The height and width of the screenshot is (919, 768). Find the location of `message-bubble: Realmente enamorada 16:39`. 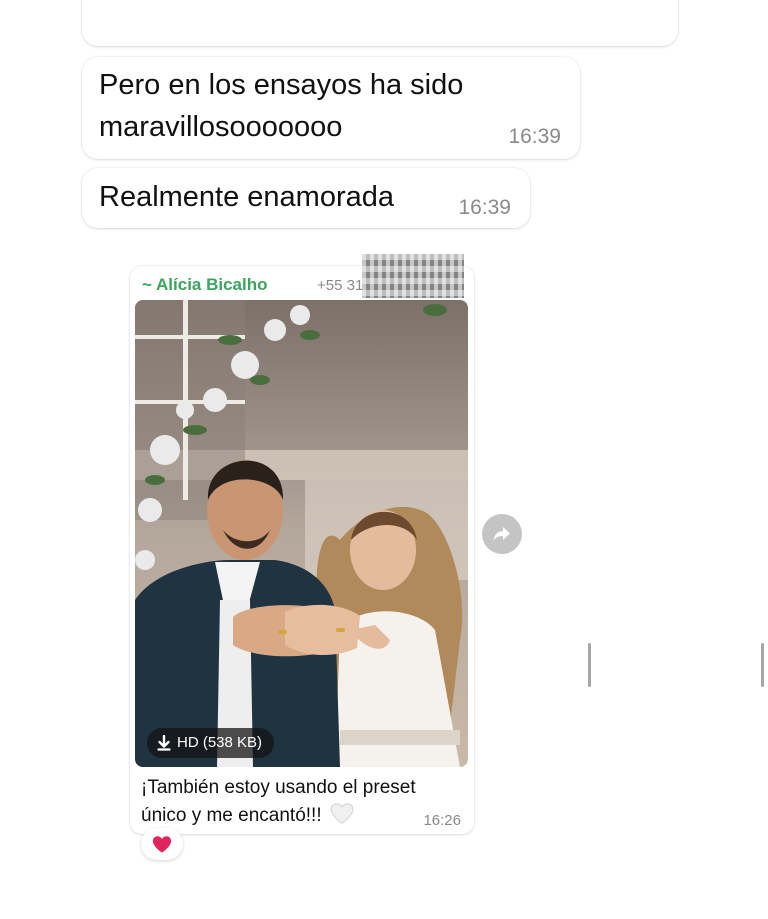

message-bubble: Realmente enamorada 16:39 is located at coordinates (306, 198).